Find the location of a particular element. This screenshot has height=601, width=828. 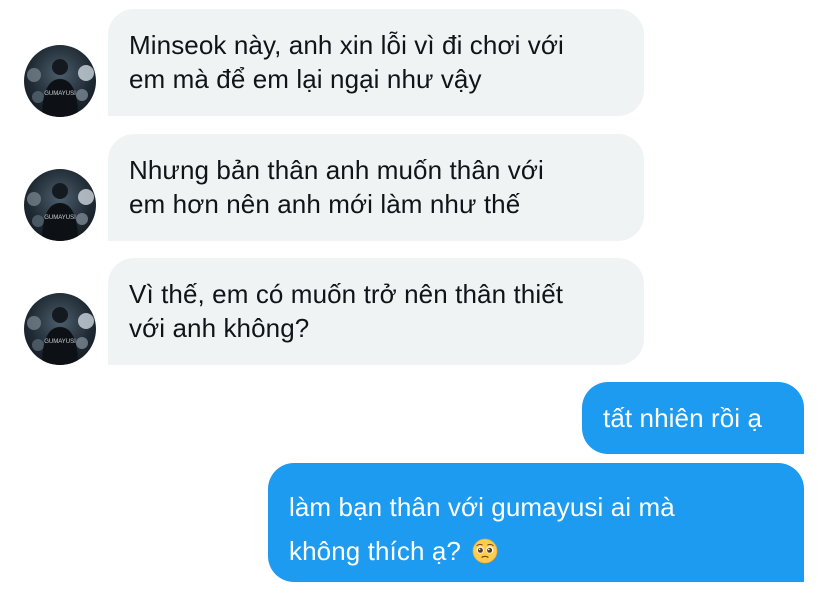

message-text: không thích ạ? is located at coordinates (375, 551).